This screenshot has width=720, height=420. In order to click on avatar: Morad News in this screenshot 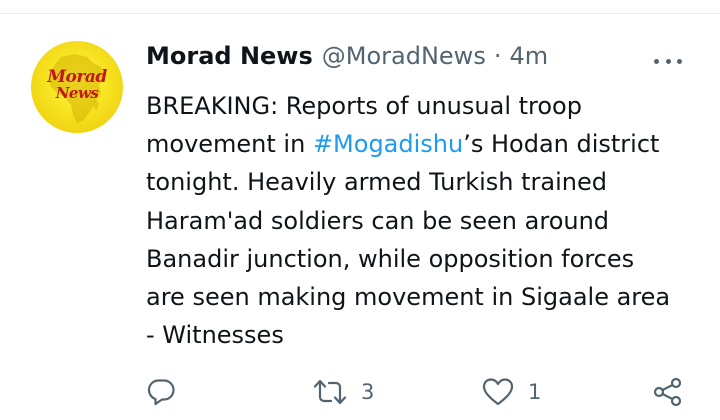, I will do `click(77, 87)`.